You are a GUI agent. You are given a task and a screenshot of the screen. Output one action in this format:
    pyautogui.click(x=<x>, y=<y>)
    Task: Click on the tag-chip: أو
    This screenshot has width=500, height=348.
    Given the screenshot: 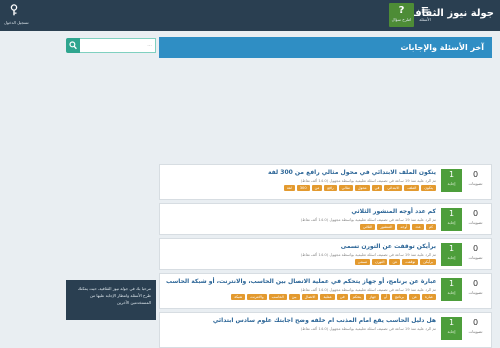 What is the action you would take?
    pyautogui.click(x=385, y=297)
    